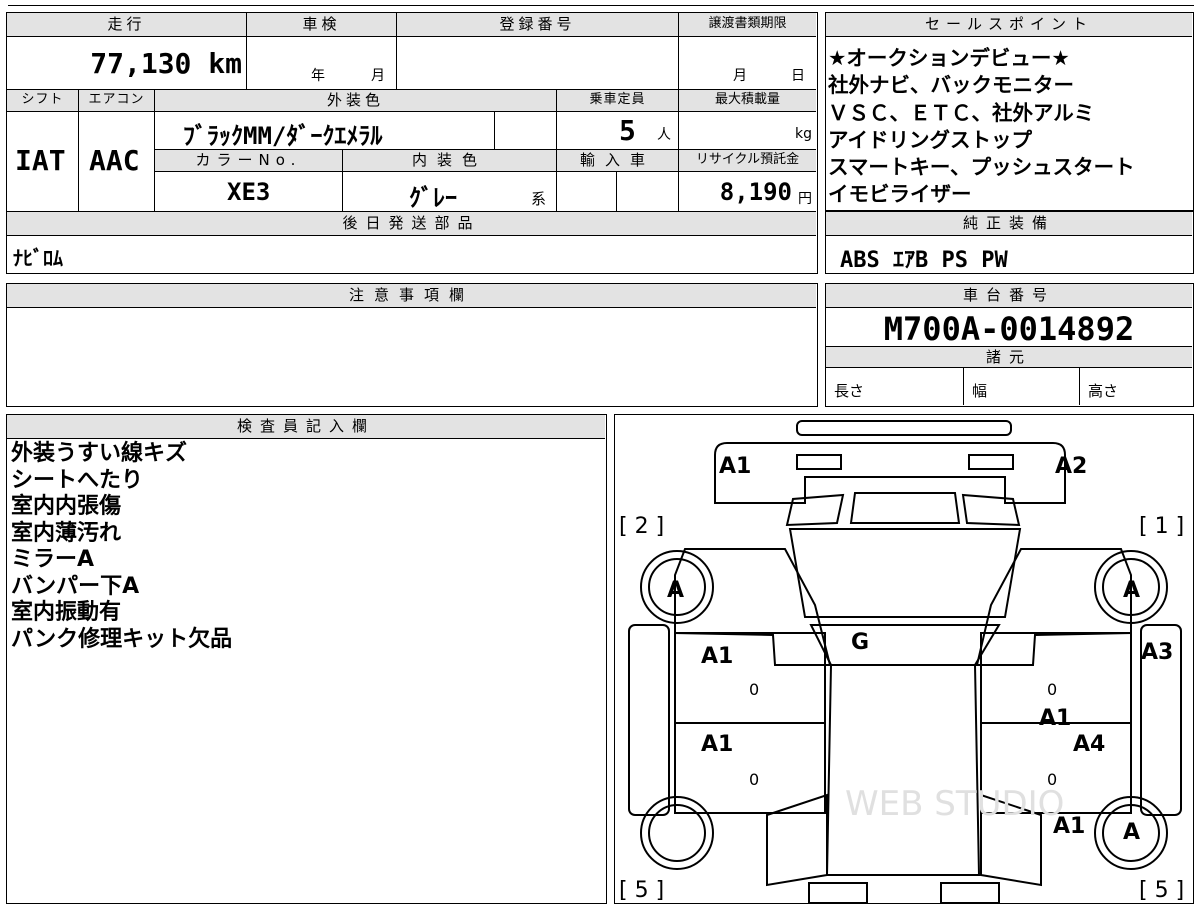 Image resolution: width=1200 pixels, height=905 pixels. What do you see at coordinates (747, 131) in the screenshot?
I see `max-load-cell: kg` at bounding box center [747, 131].